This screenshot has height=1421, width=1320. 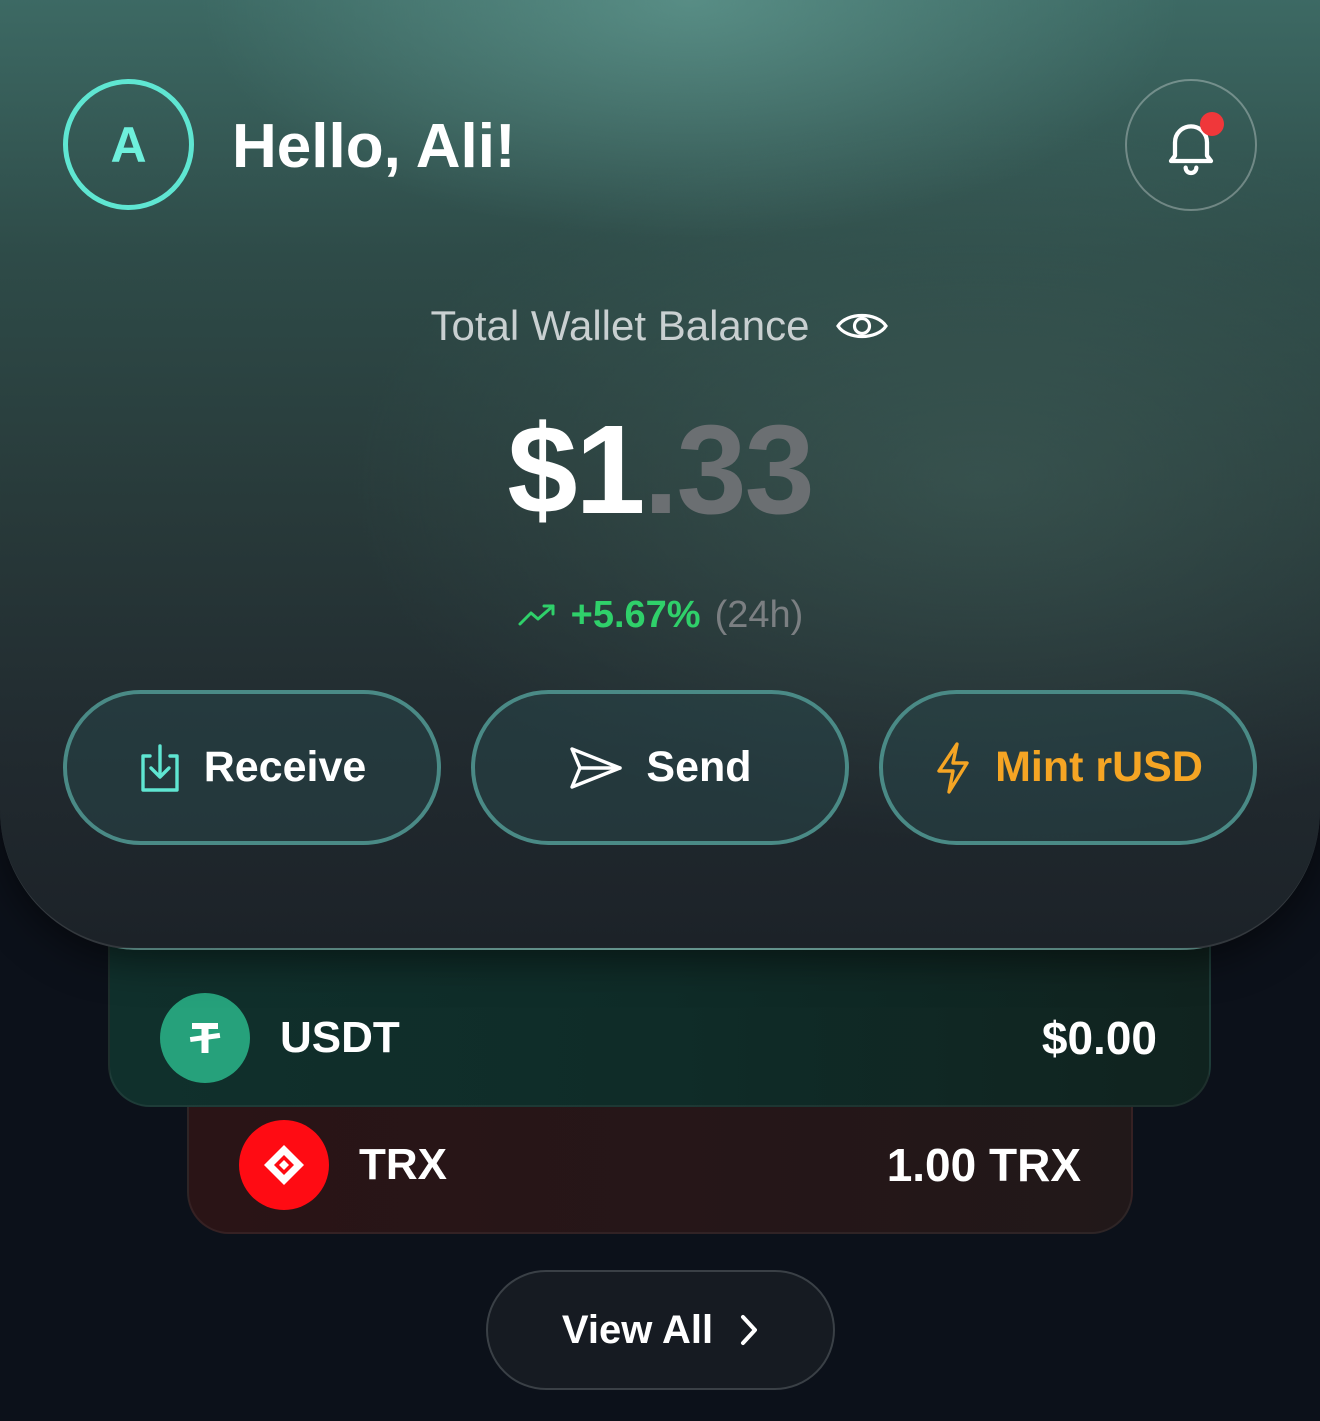 What do you see at coordinates (285, 767) in the screenshot?
I see `receive-label: Receive` at bounding box center [285, 767].